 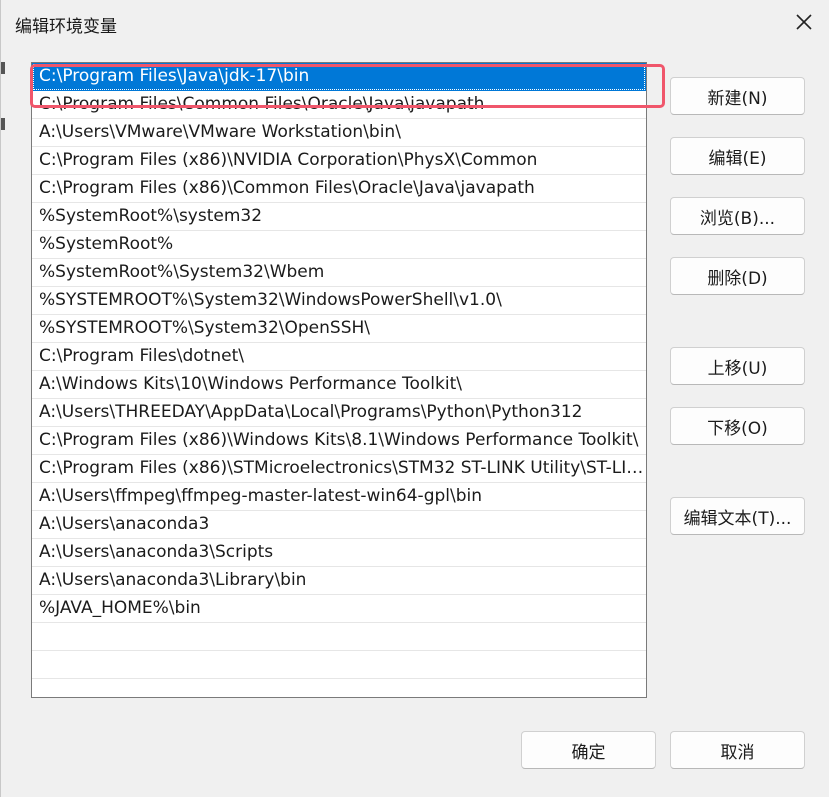 What do you see at coordinates (339, 133) in the screenshot?
I see `list-item: A:\Users\VMware\VMware Workstation\bin\` at bounding box center [339, 133].